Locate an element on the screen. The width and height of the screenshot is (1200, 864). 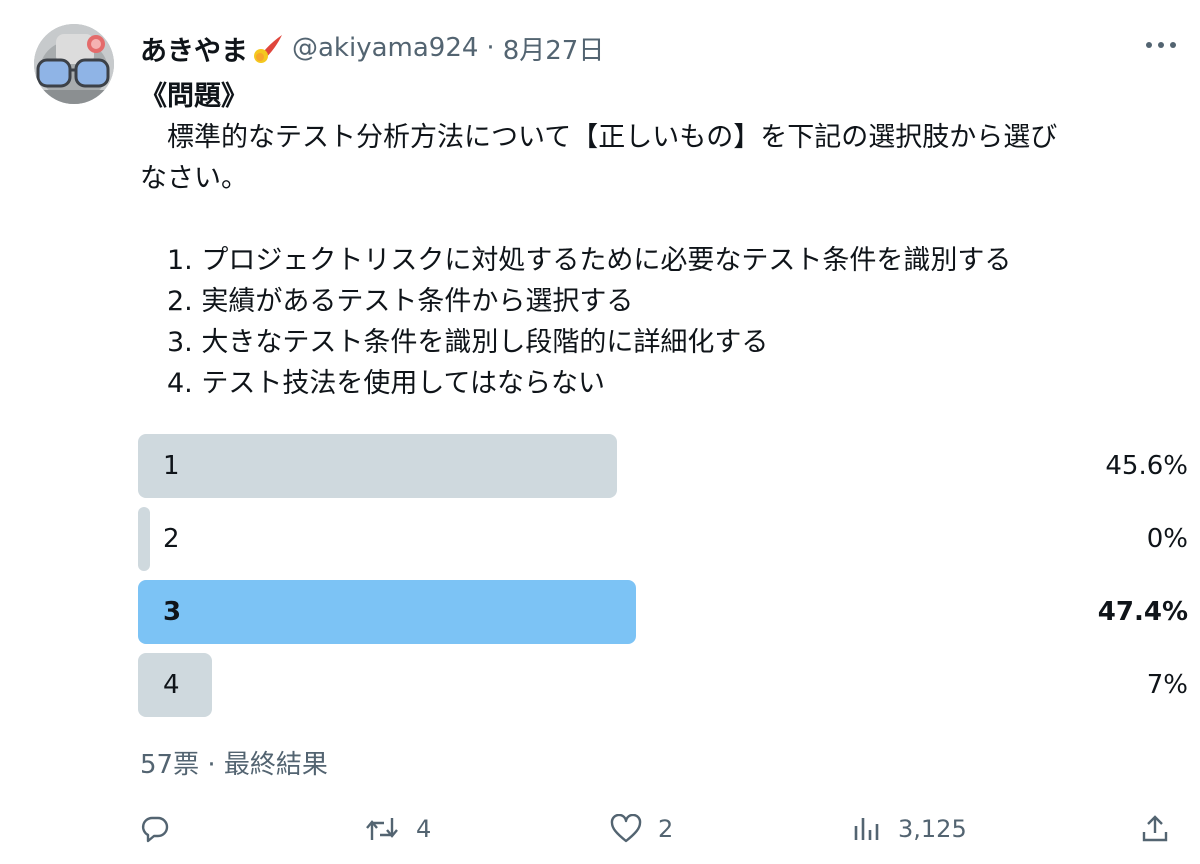
comet-emoji-icon is located at coordinates (269, 48).